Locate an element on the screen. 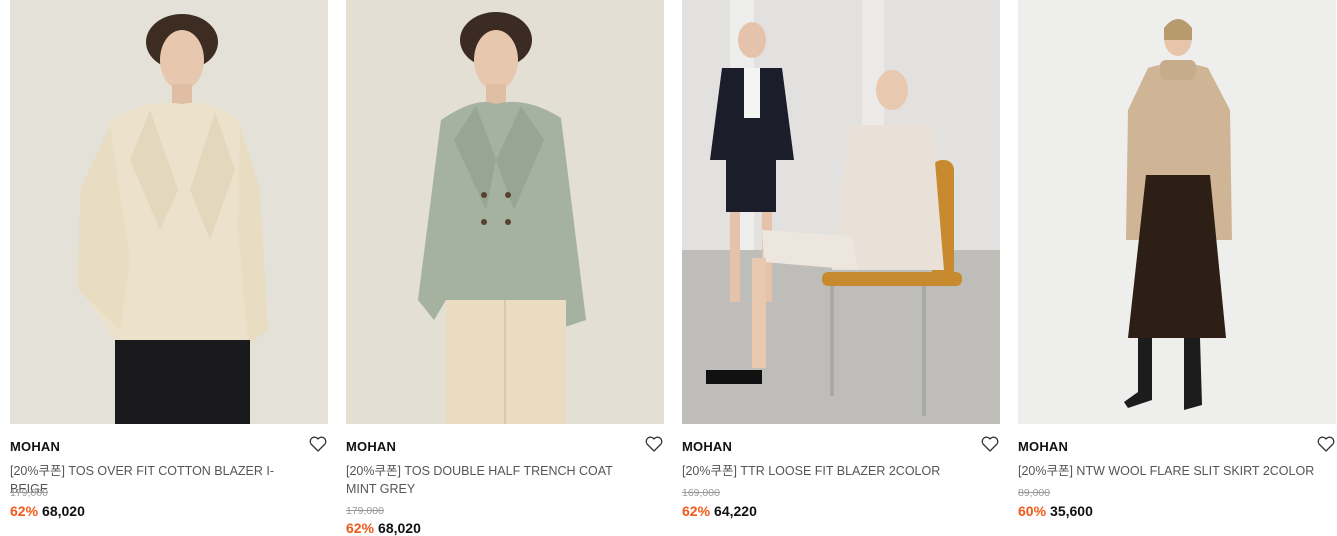 This screenshot has height=536, width=1337. price-line: 62% 64,220 is located at coordinates (719, 511).